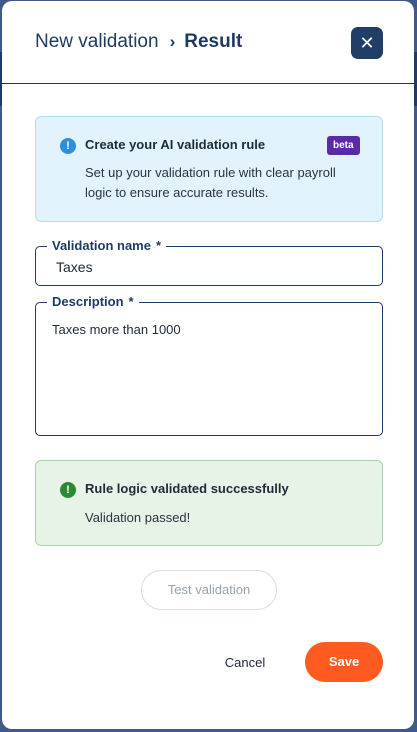 Image resolution: width=417 pixels, height=732 pixels. What do you see at coordinates (213, 41) in the screenshot?
I see `breadcrumb-current: Result` at bounding box center [213, 41].